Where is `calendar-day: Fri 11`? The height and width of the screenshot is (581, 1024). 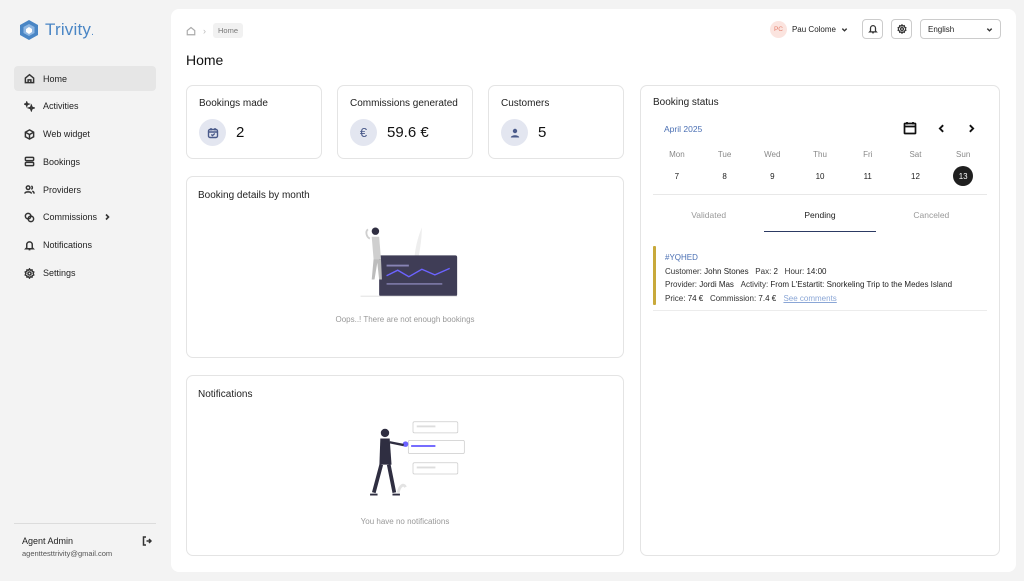 calendar-day: Fri 11 is located at coordinates (868, 168).